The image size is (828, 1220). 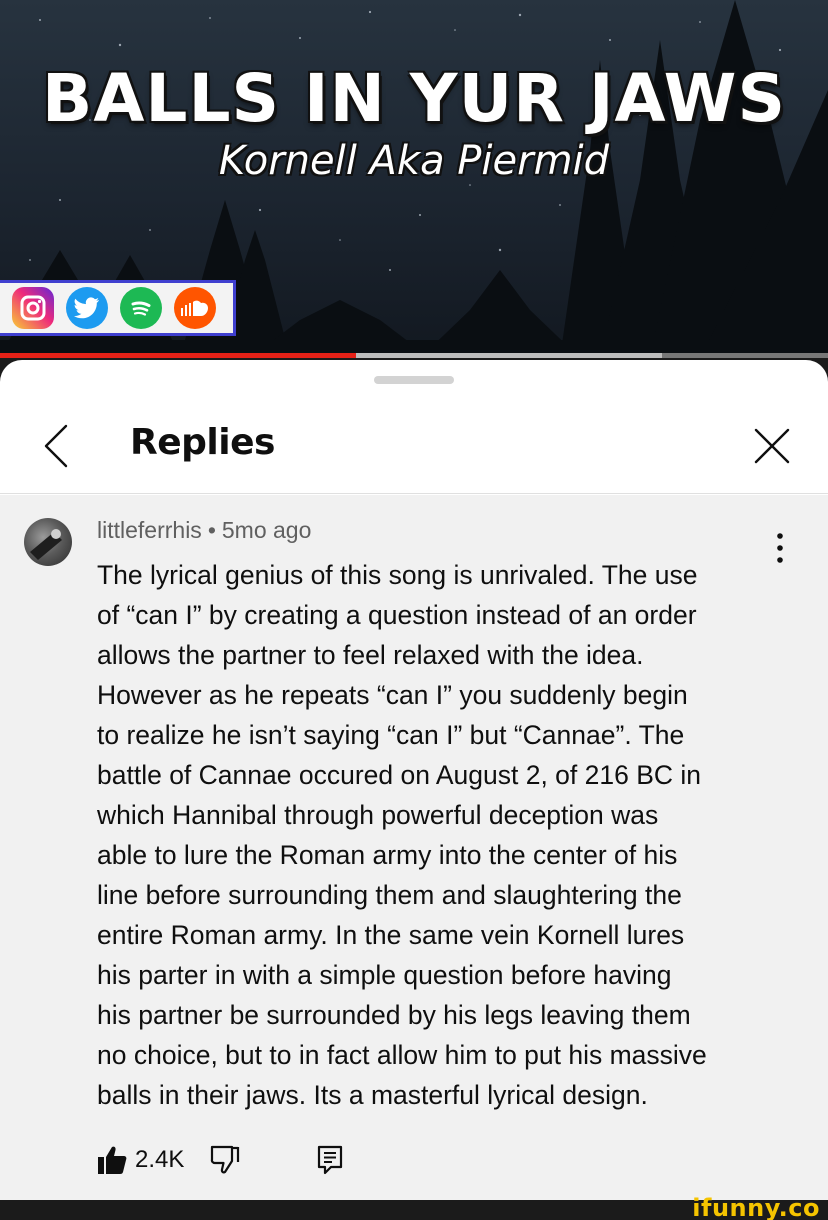 I want to click on progress-buffered, so click(x=509, y=355).